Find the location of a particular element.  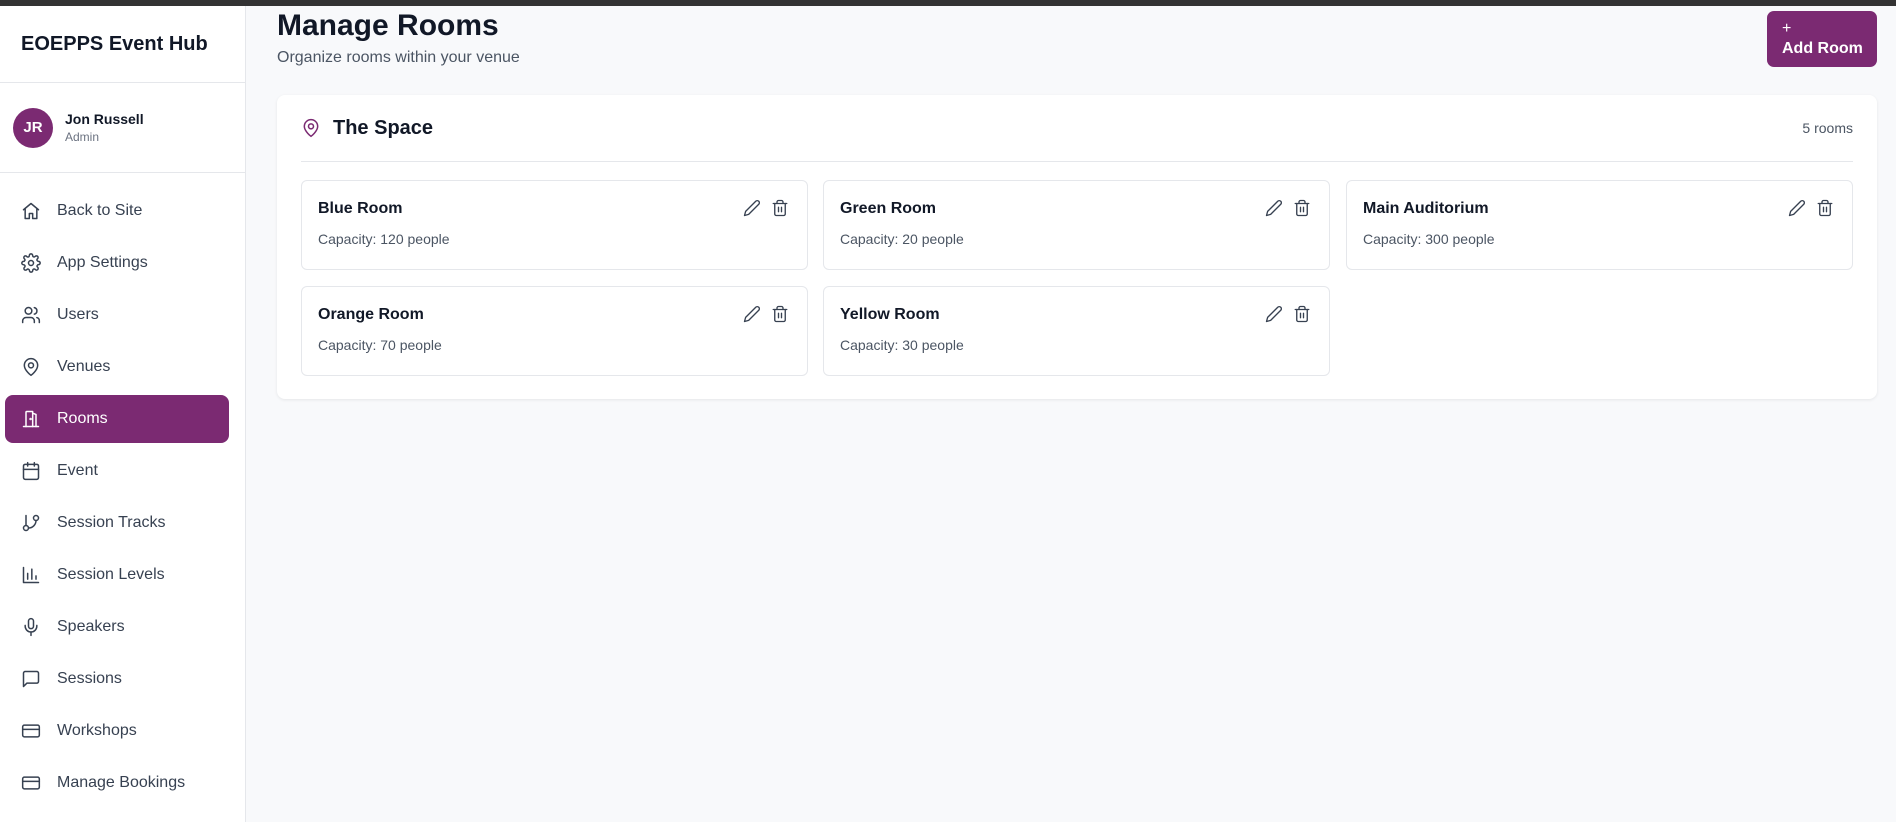

sidebar-item-label: Session Tracks is located at coordinates (111, 522).